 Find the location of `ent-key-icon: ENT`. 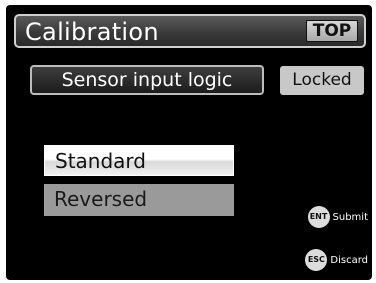

ent-key-icon: ENT is located at coordinates (318, 217).